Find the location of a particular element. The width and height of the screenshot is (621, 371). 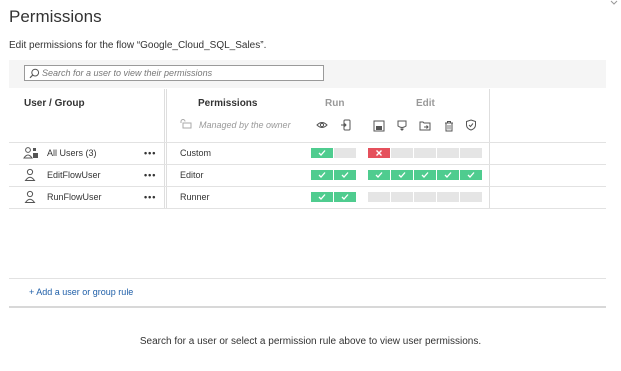

permission-role: Runner is located at coordinates (195, 197).